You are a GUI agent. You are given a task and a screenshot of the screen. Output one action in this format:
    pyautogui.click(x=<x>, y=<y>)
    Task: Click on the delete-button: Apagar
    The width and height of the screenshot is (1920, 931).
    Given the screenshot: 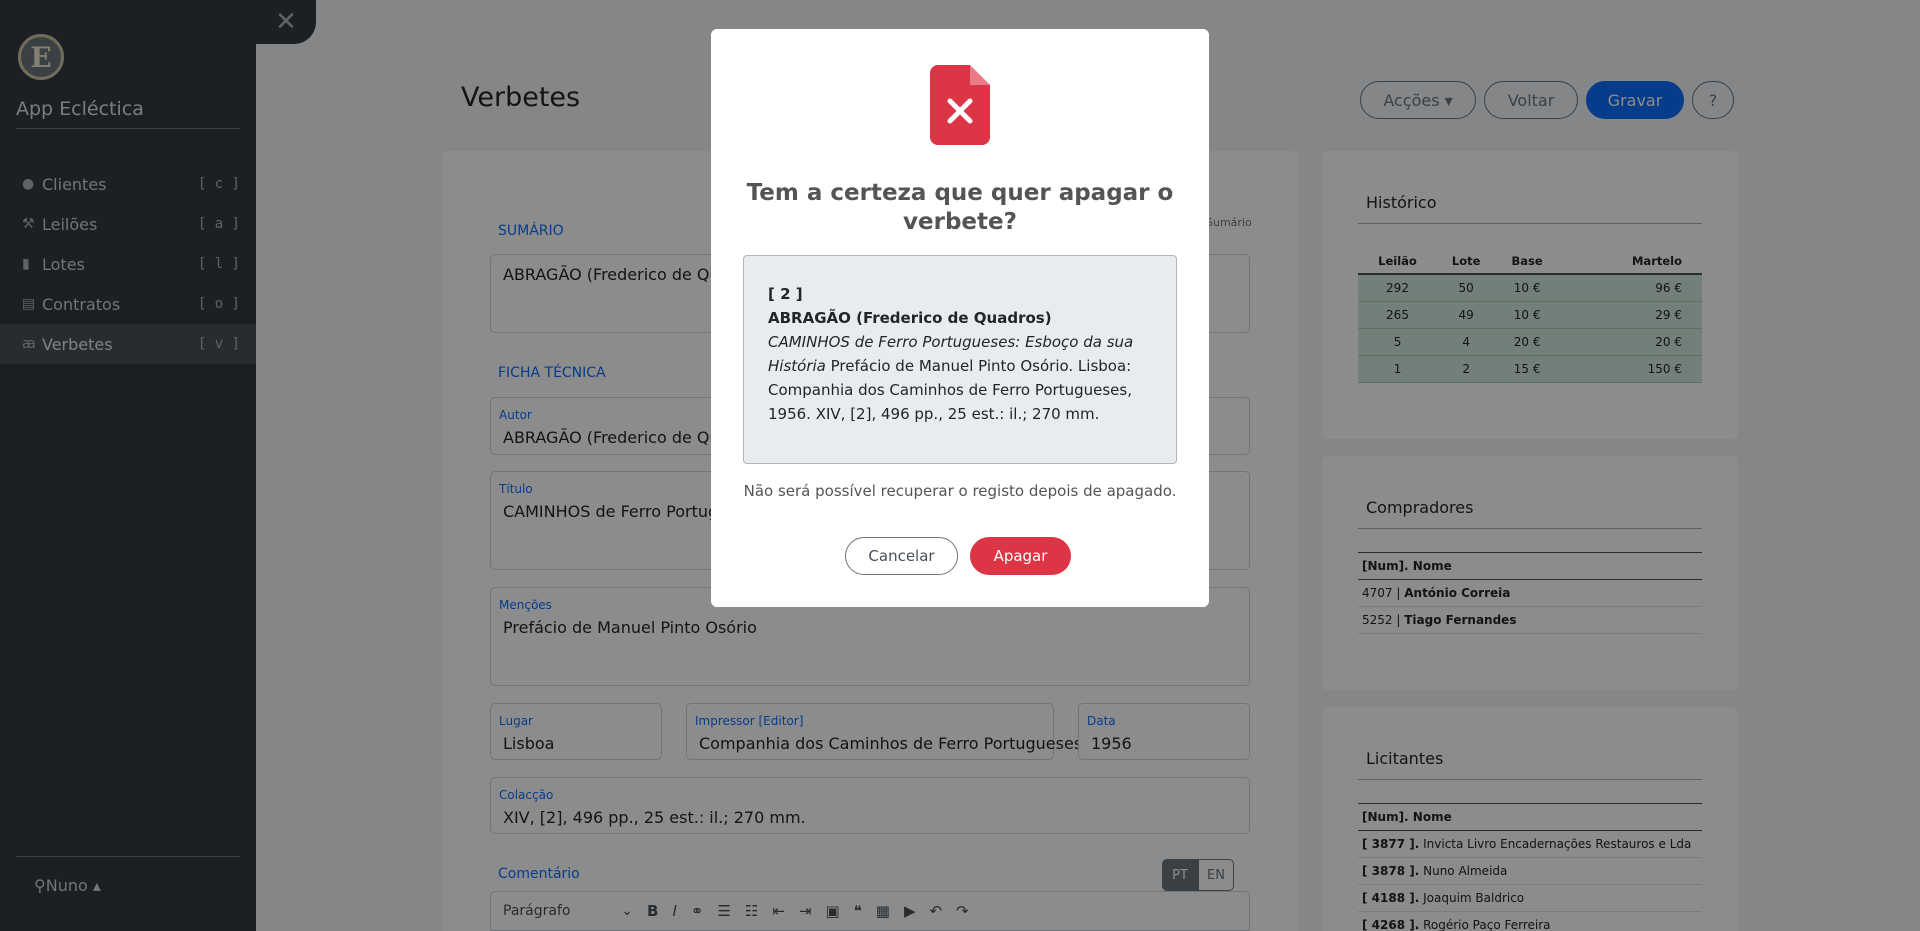 What is the action you would take?
    pyautogui.click(x=1020, y=556)
    